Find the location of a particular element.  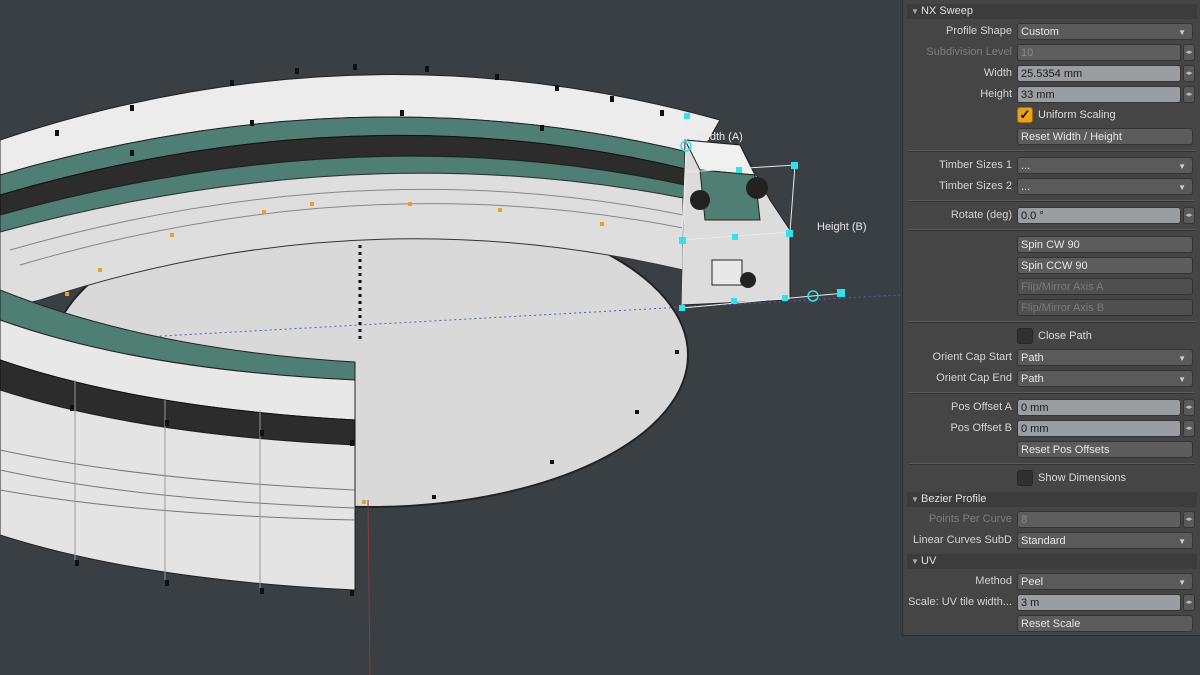

reset-width-height-button: Reset Width / Height is located at coordinates (1105, 136).